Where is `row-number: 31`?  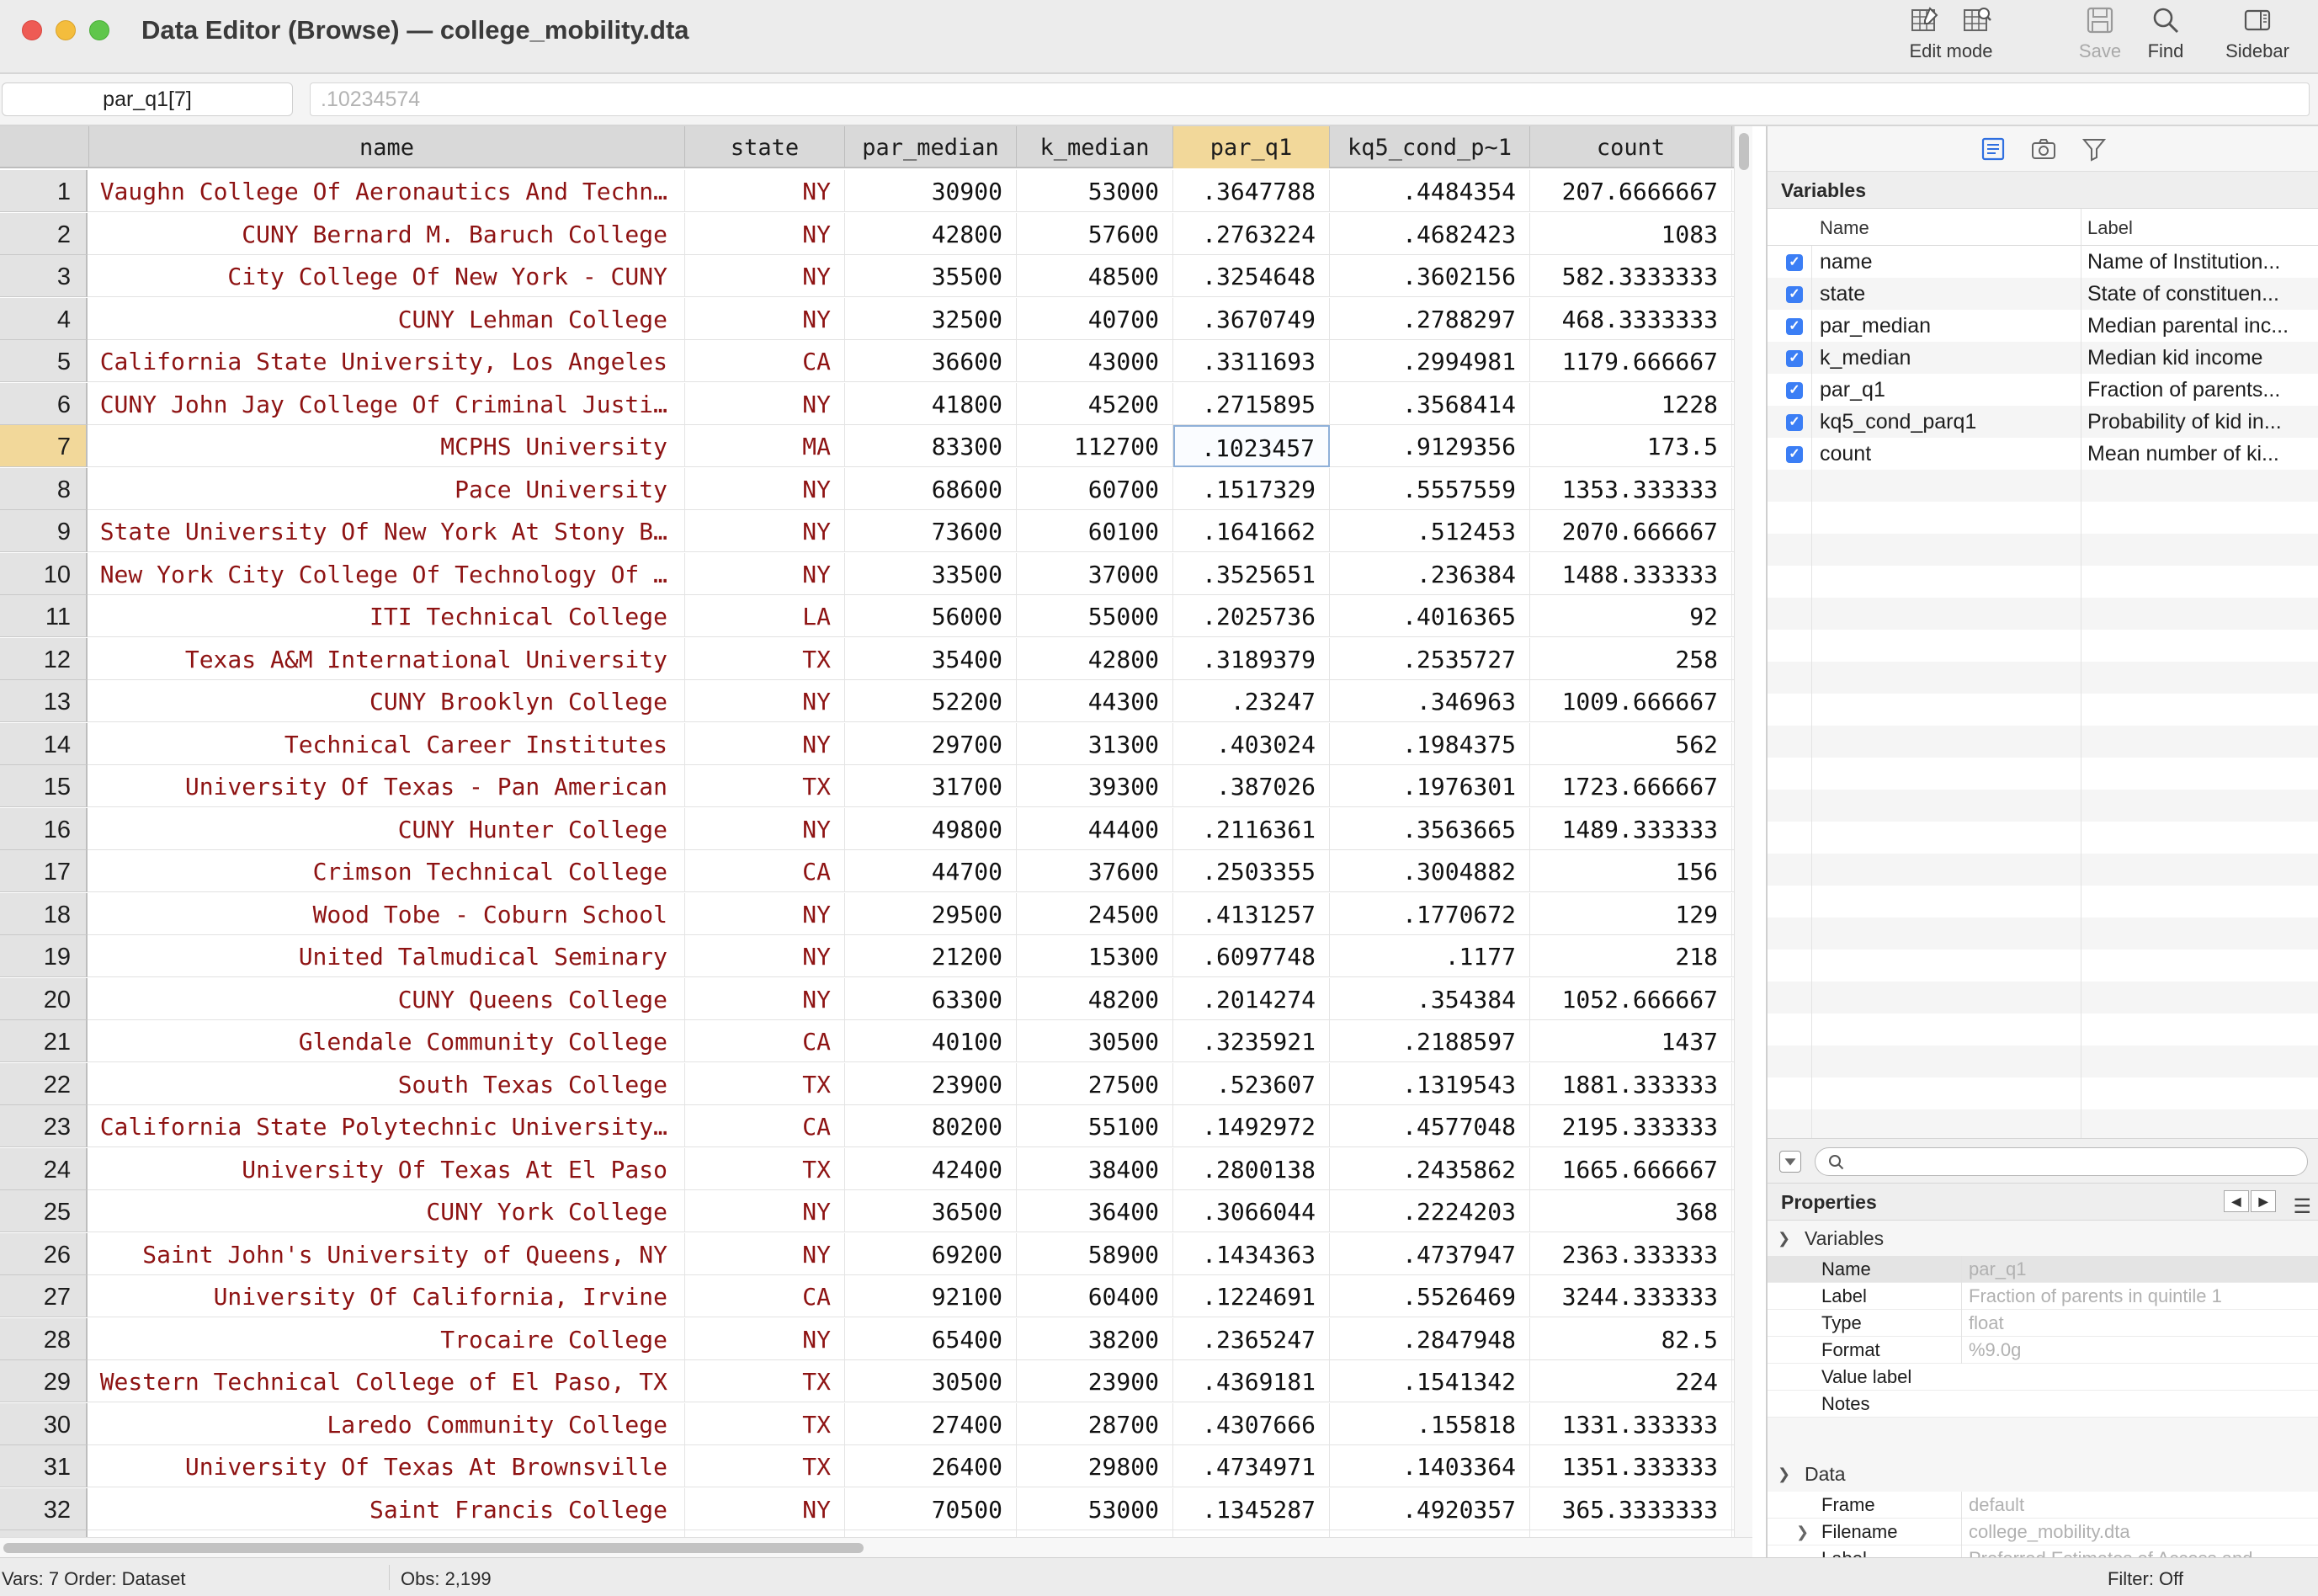 row-number: 31 is located at coordinates (44, 1466).